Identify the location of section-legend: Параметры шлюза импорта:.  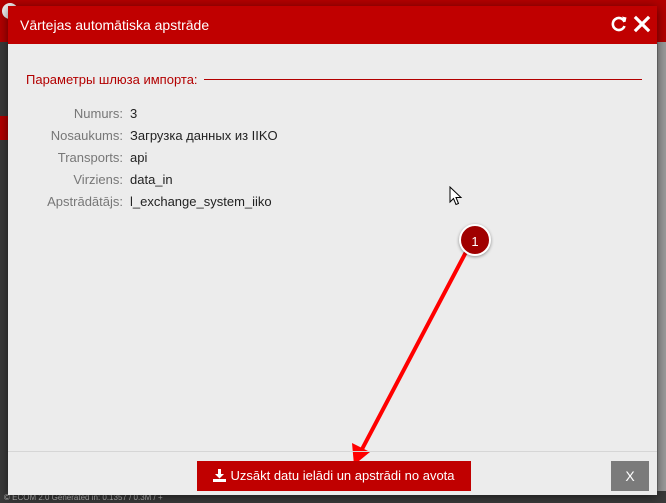
(334, 79).